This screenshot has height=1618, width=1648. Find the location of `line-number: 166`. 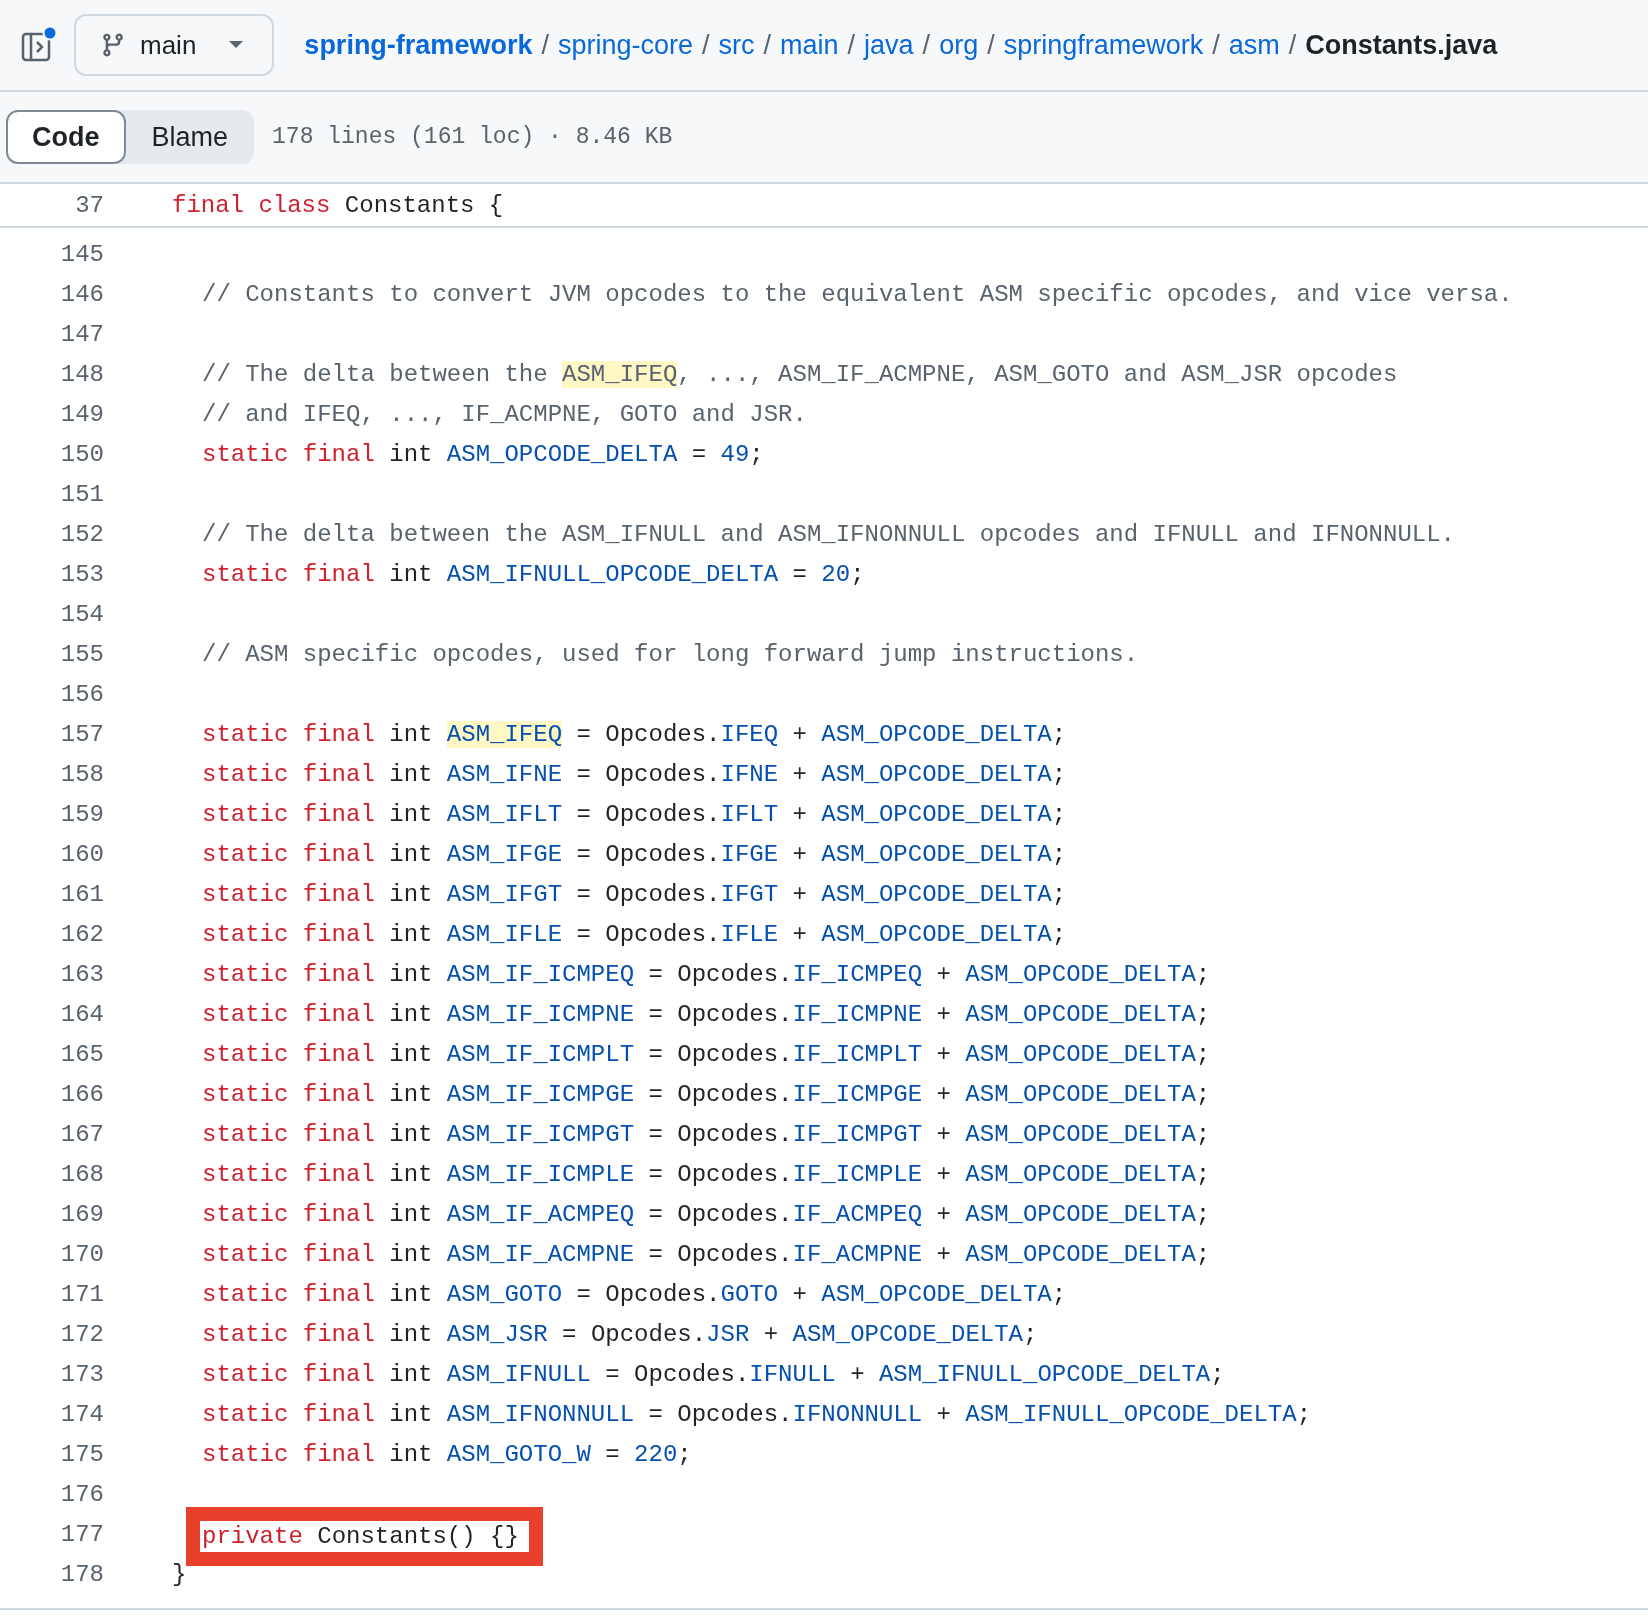

line-number: 166 is located at coordinates (81, 1094).